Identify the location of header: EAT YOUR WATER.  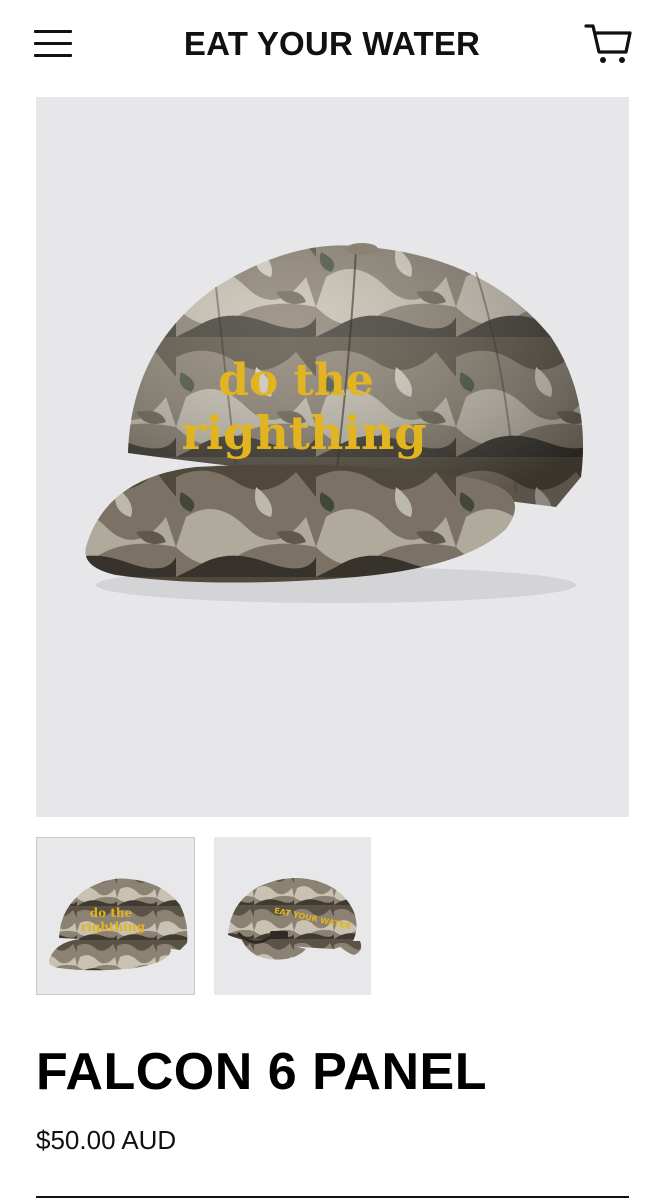
(332, 46).